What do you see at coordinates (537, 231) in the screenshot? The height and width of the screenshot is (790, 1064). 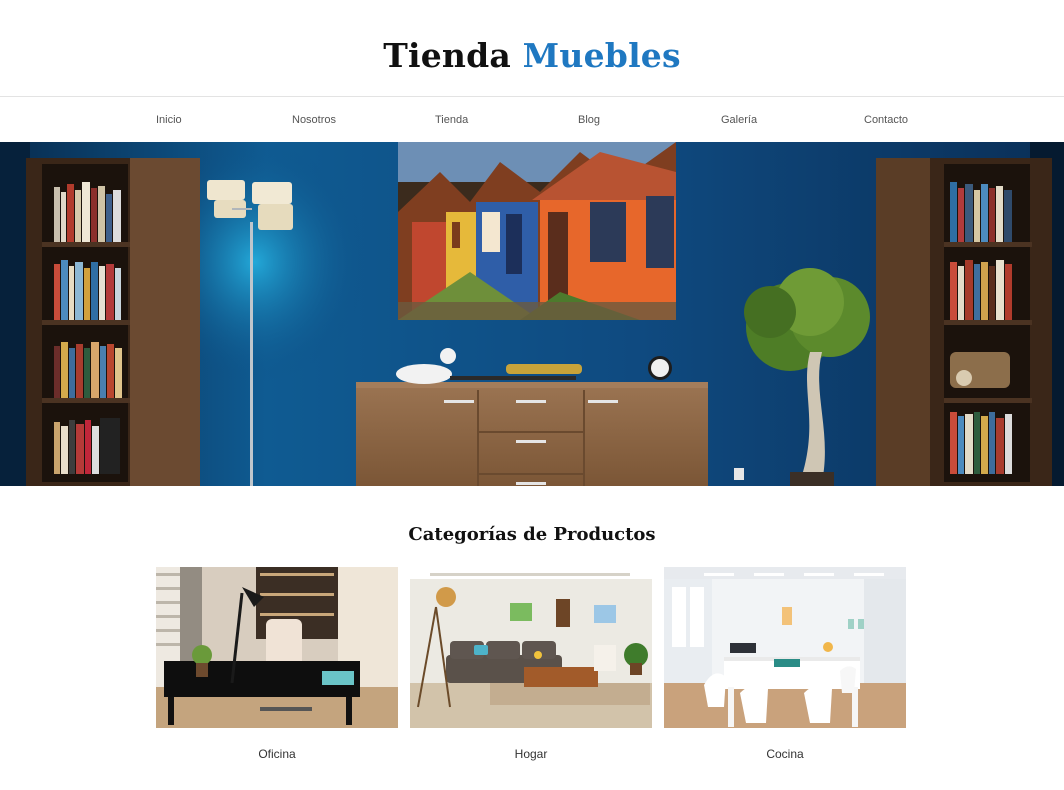 I see `wall-painting` at bounding box center [537, 231].